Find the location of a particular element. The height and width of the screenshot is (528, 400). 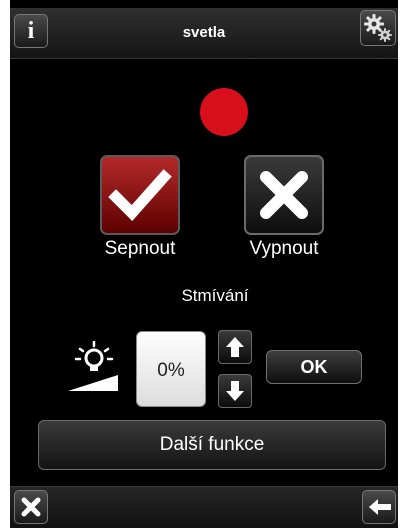

increase-button is located at coordinates (235, 347).